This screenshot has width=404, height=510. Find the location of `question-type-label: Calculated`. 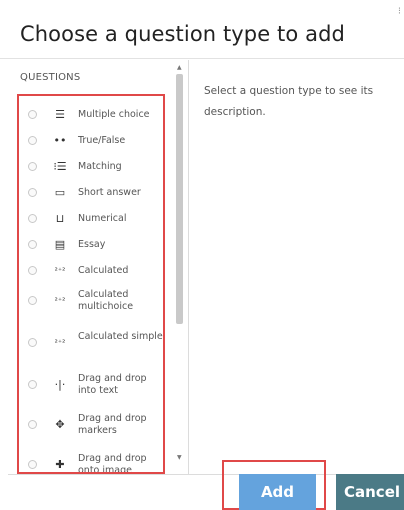

question-type-label: Calculated is located at coordinates (103, 270).